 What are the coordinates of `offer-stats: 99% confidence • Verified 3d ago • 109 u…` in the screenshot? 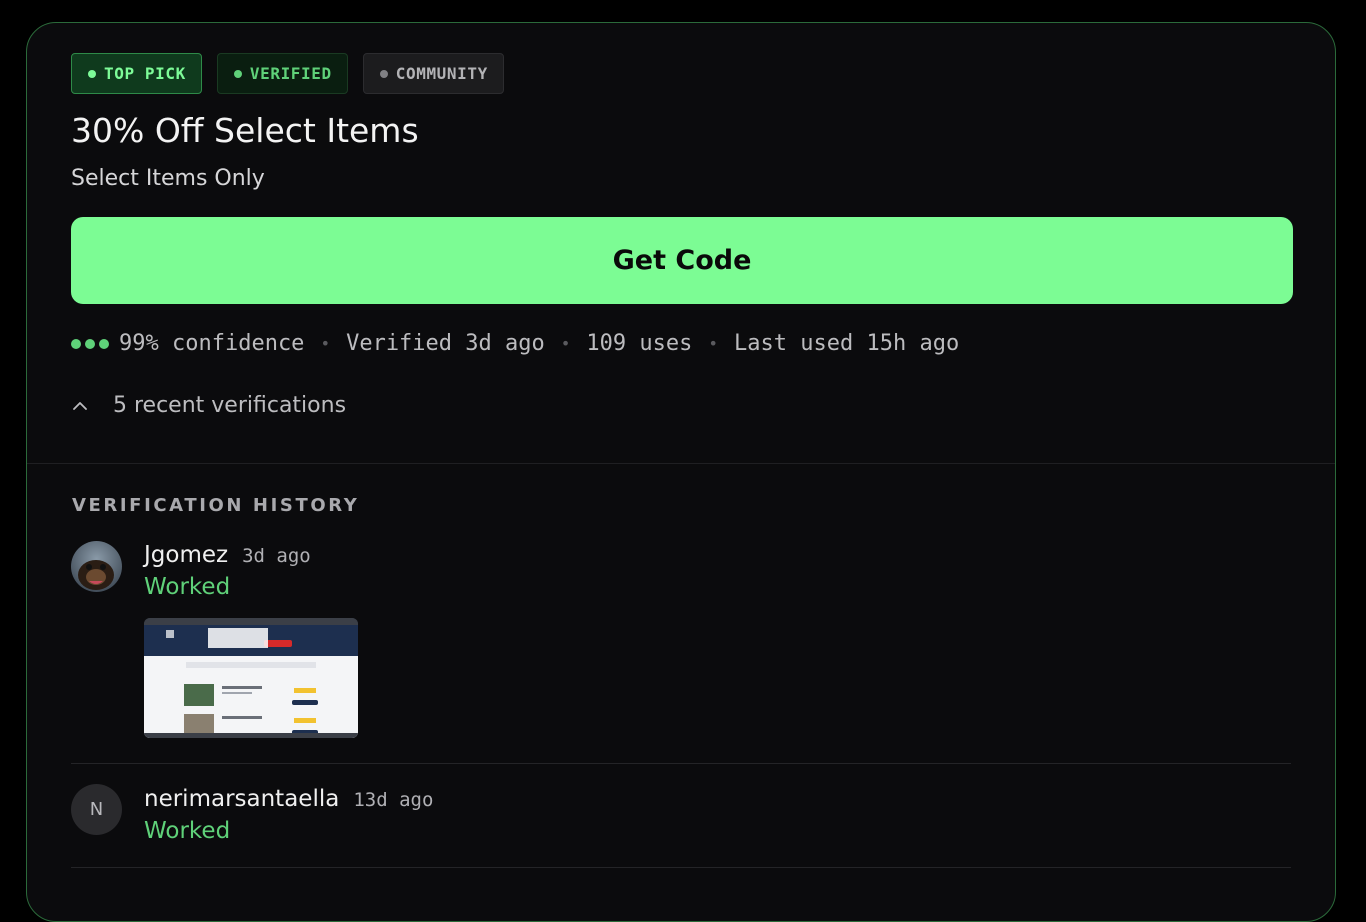 It's located at (515, 343).